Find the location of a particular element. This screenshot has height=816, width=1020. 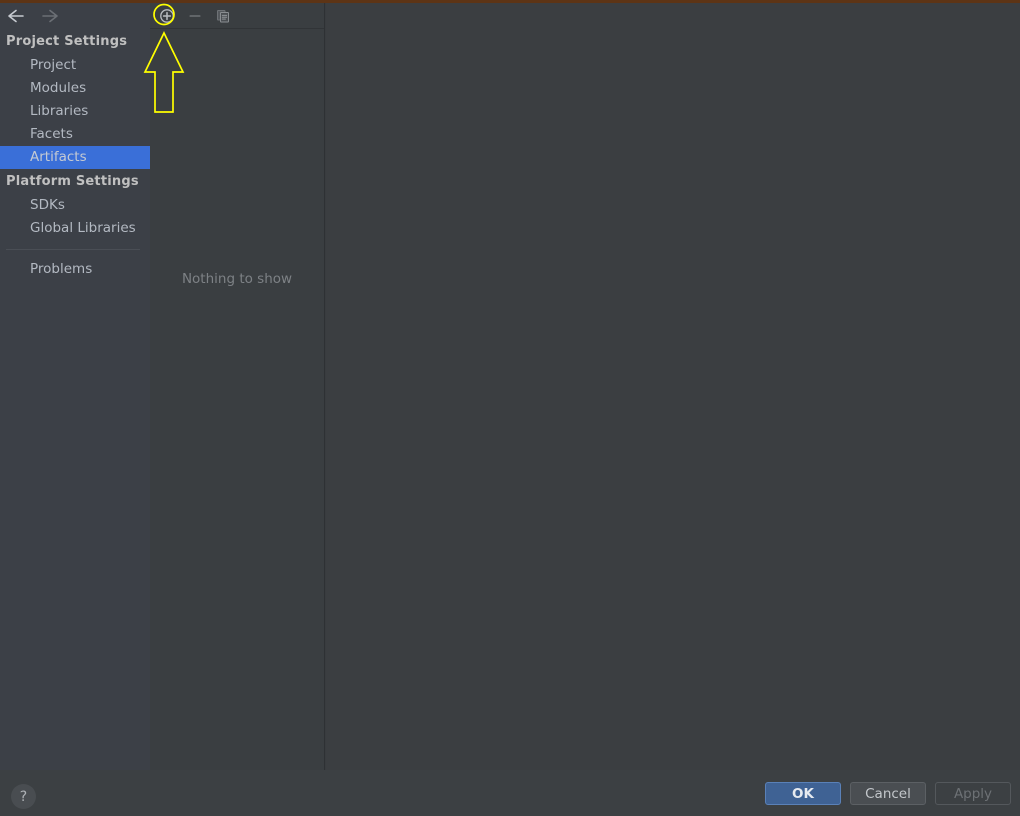

plus-circle-icon is located at coordinates (167, 15).